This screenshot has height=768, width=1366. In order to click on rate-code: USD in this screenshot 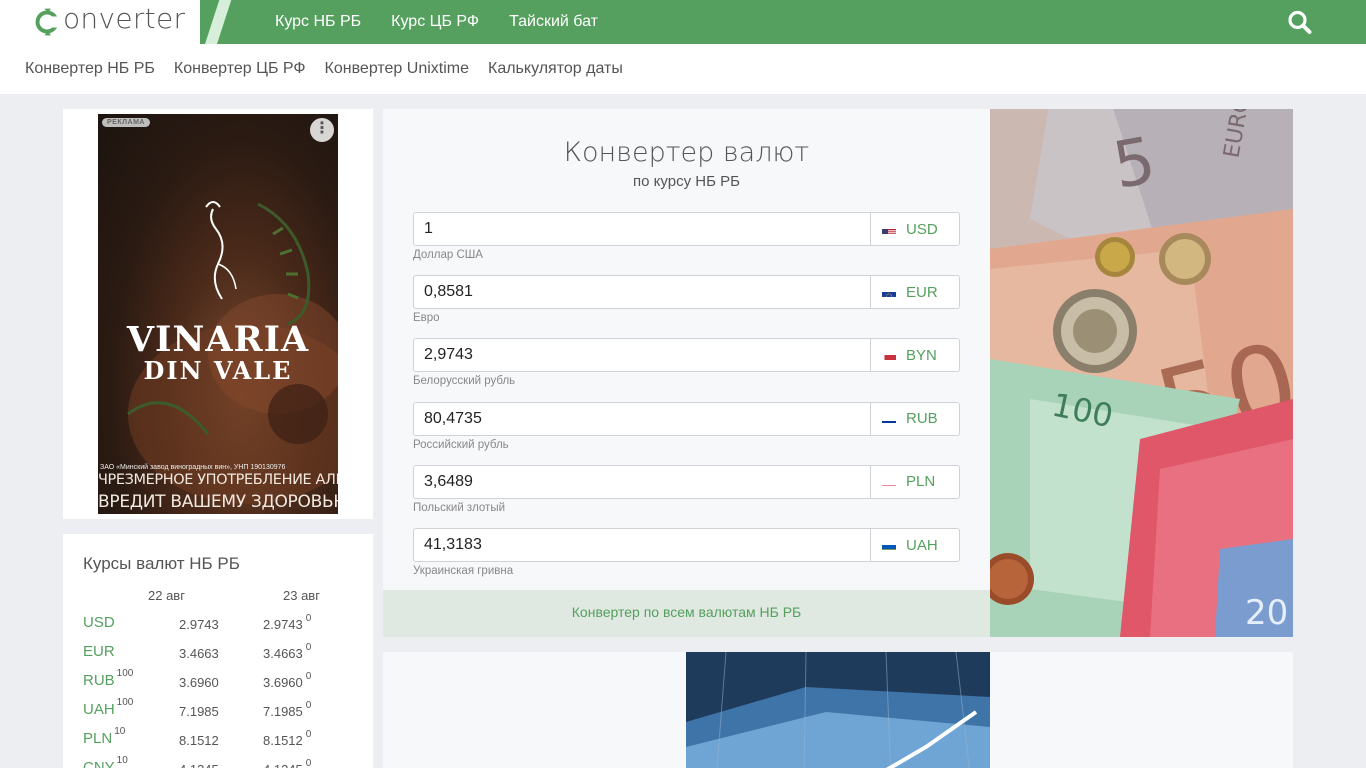, I will do `click(100, 622)`.